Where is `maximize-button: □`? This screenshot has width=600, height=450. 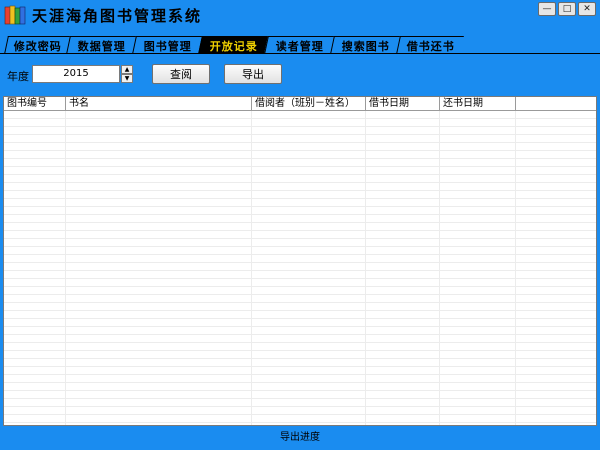 maximize-button: □ is located at coordinates (567, 9).